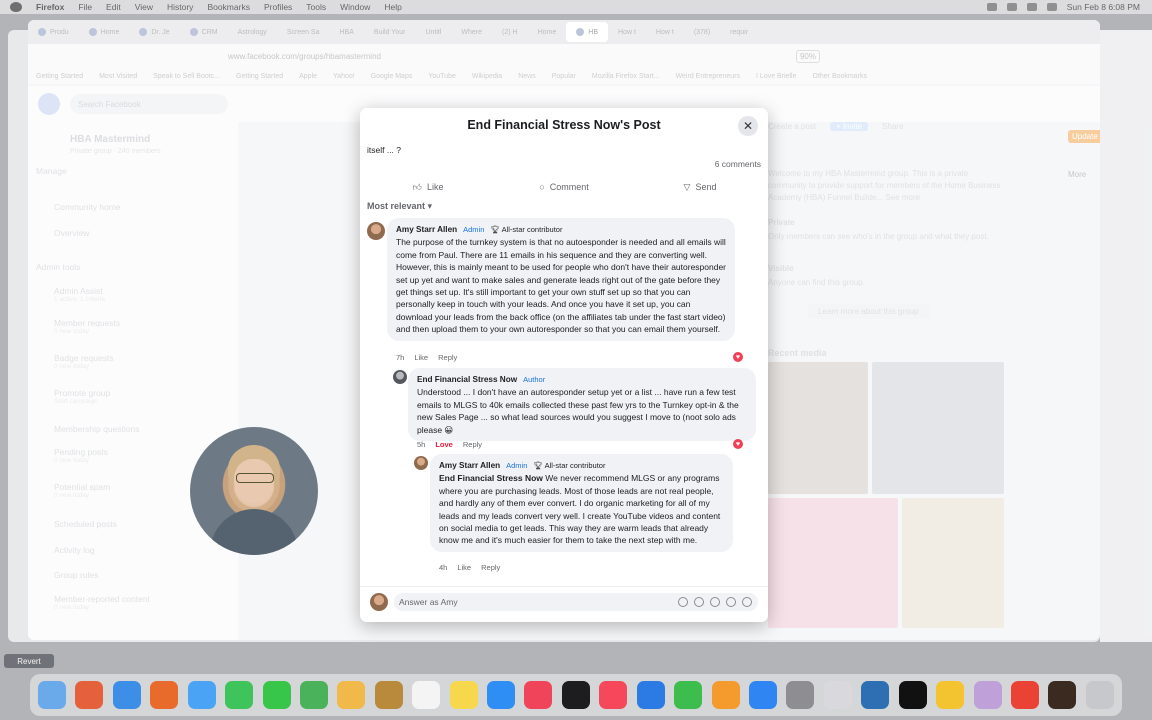  I want to click on comment-sort-dropdown: Most relevant ▾, so click(399, 206).